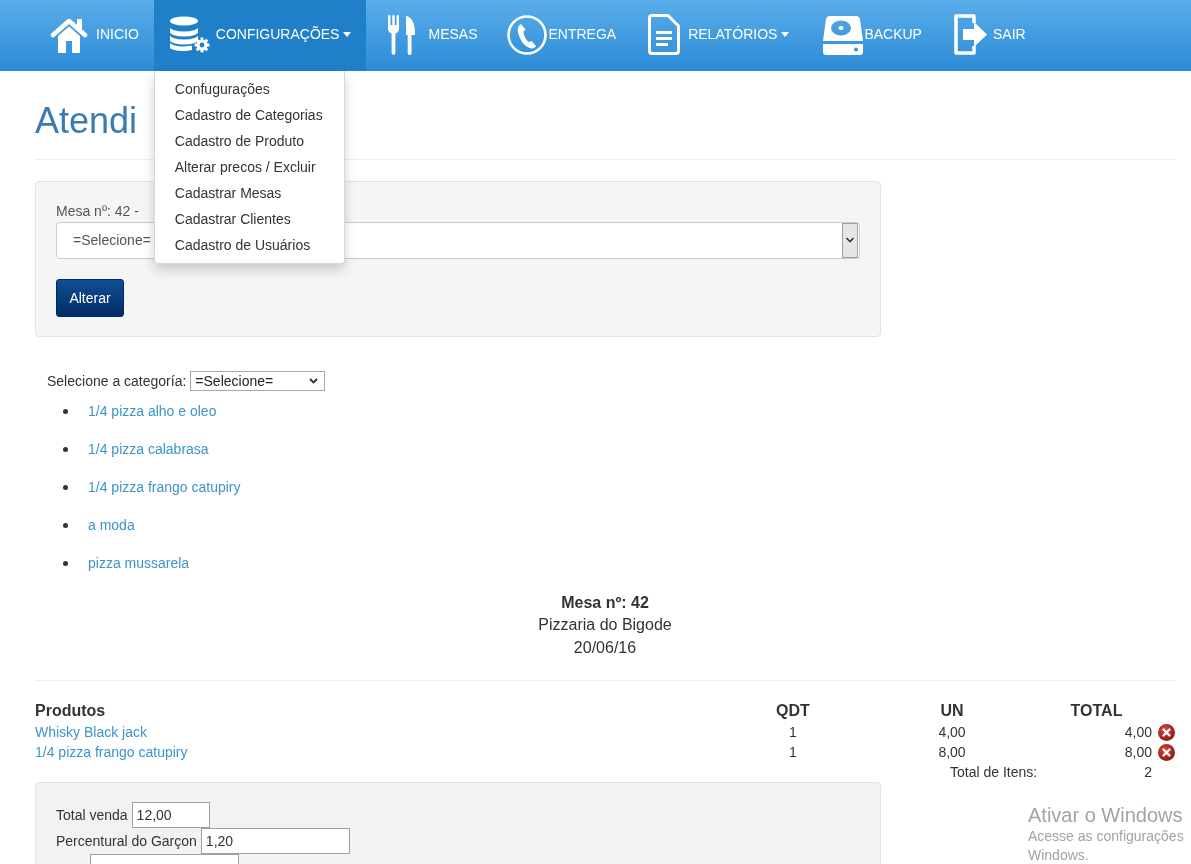 The image size is (1191, 864). Describe the element at coordinates (1138, 732) in the screenshot. I see `total-cell-text: 4,00` at that location.